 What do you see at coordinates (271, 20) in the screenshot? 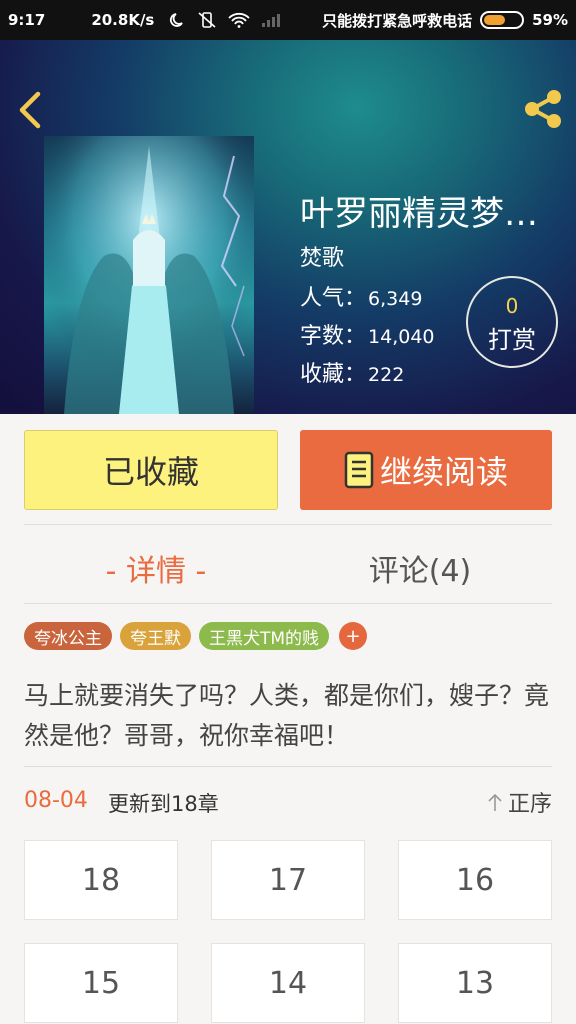
I see `signal-icon` at bounding box center [271, 20].